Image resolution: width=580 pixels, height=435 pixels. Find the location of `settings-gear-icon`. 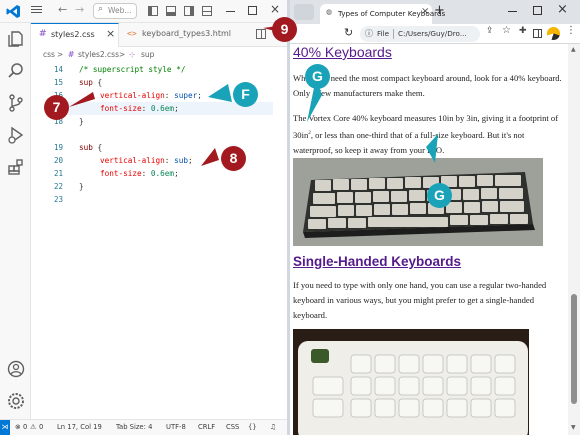

settings-gear-icon is located at coordinates (16, 401).